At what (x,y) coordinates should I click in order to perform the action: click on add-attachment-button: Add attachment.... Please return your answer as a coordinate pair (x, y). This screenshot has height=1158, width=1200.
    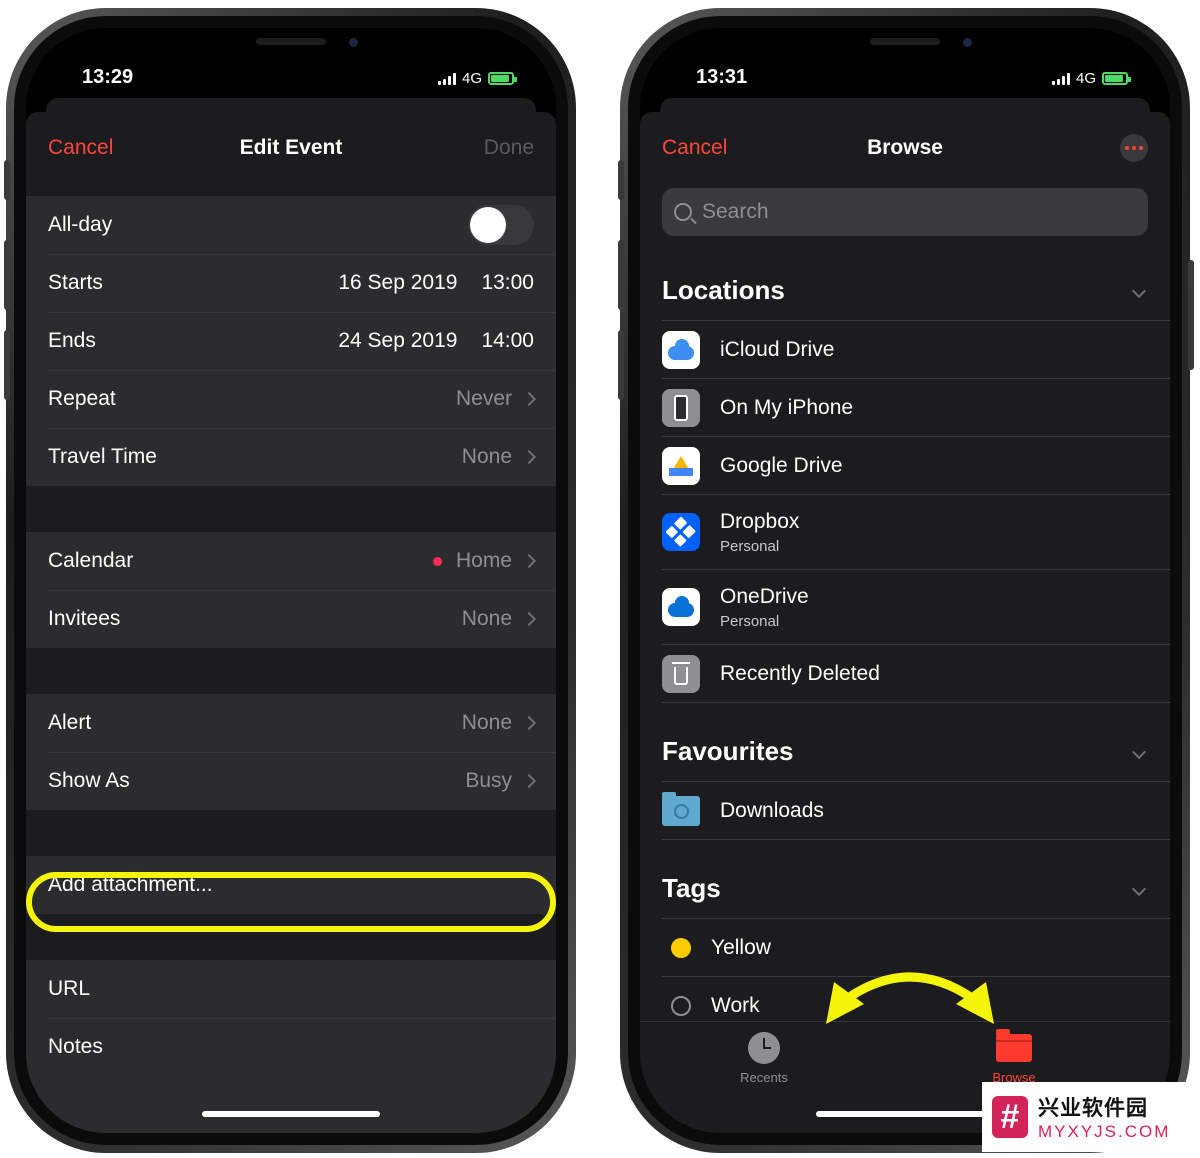
    Looking at the image, I should click on (291, 885).